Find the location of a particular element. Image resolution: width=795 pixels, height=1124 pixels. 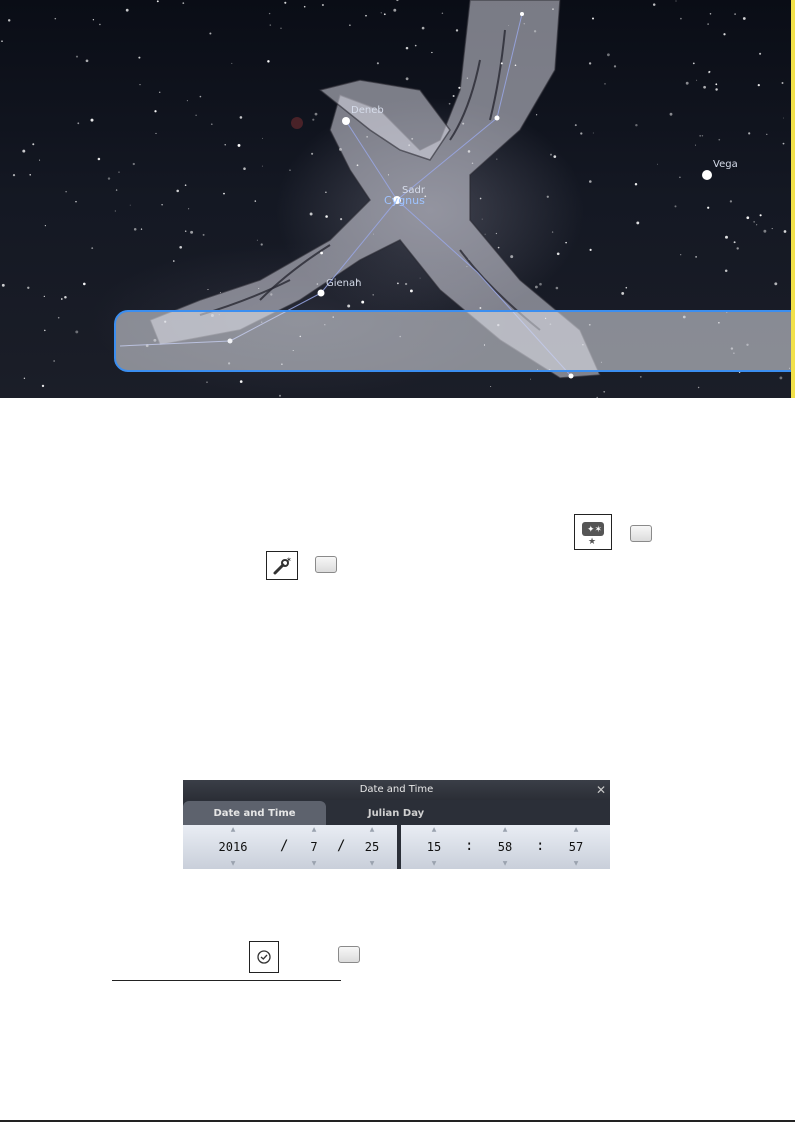

close-icon: ✕ is located at coordinates (601, 790).